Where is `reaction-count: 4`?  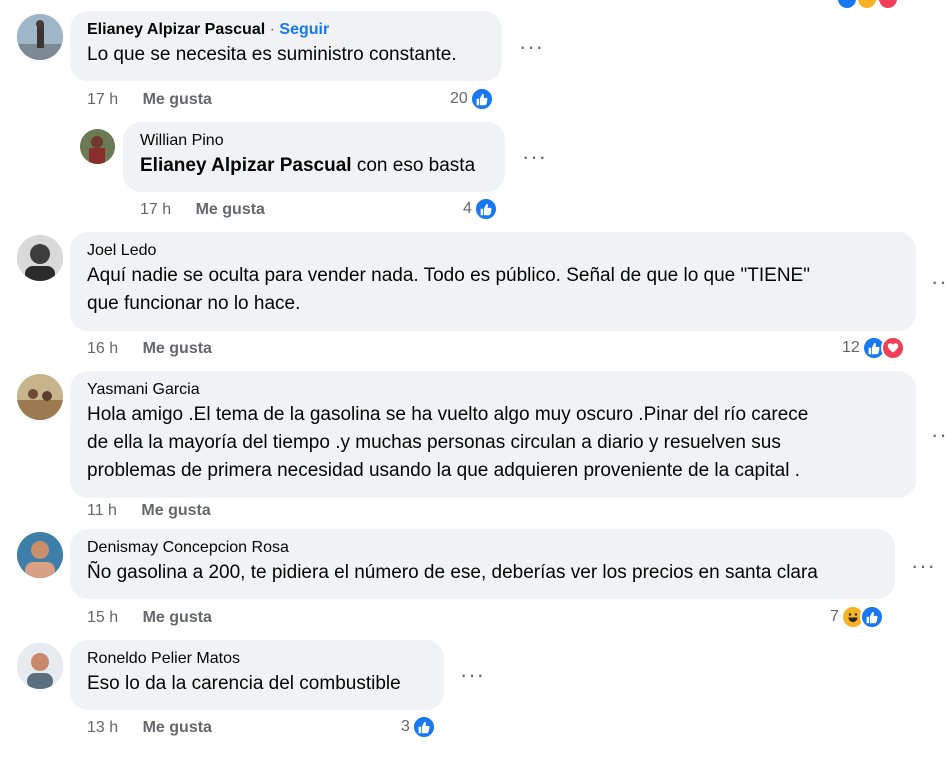 reaction-count: 4 is located at coordinates (467, 208).